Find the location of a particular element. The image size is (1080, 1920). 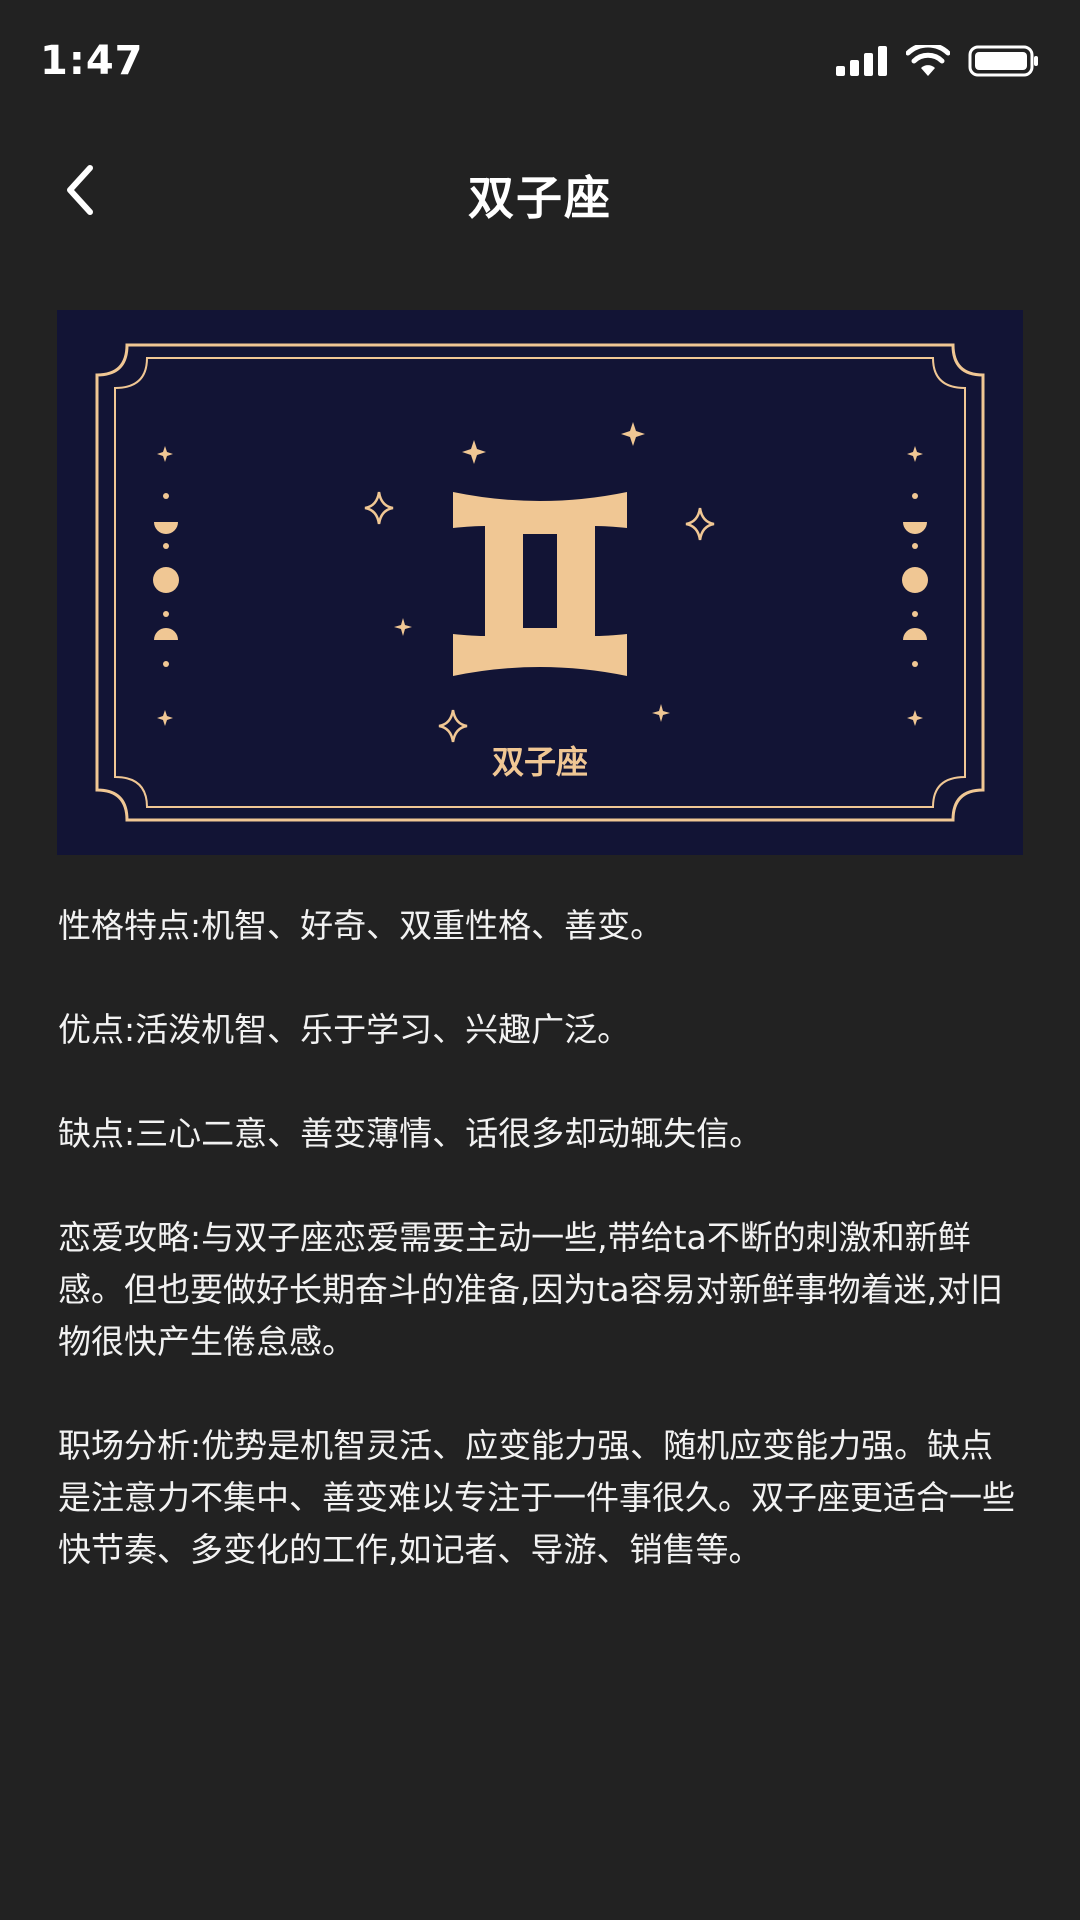

banner-label: 双子座 is located at coordinates (540, 762).